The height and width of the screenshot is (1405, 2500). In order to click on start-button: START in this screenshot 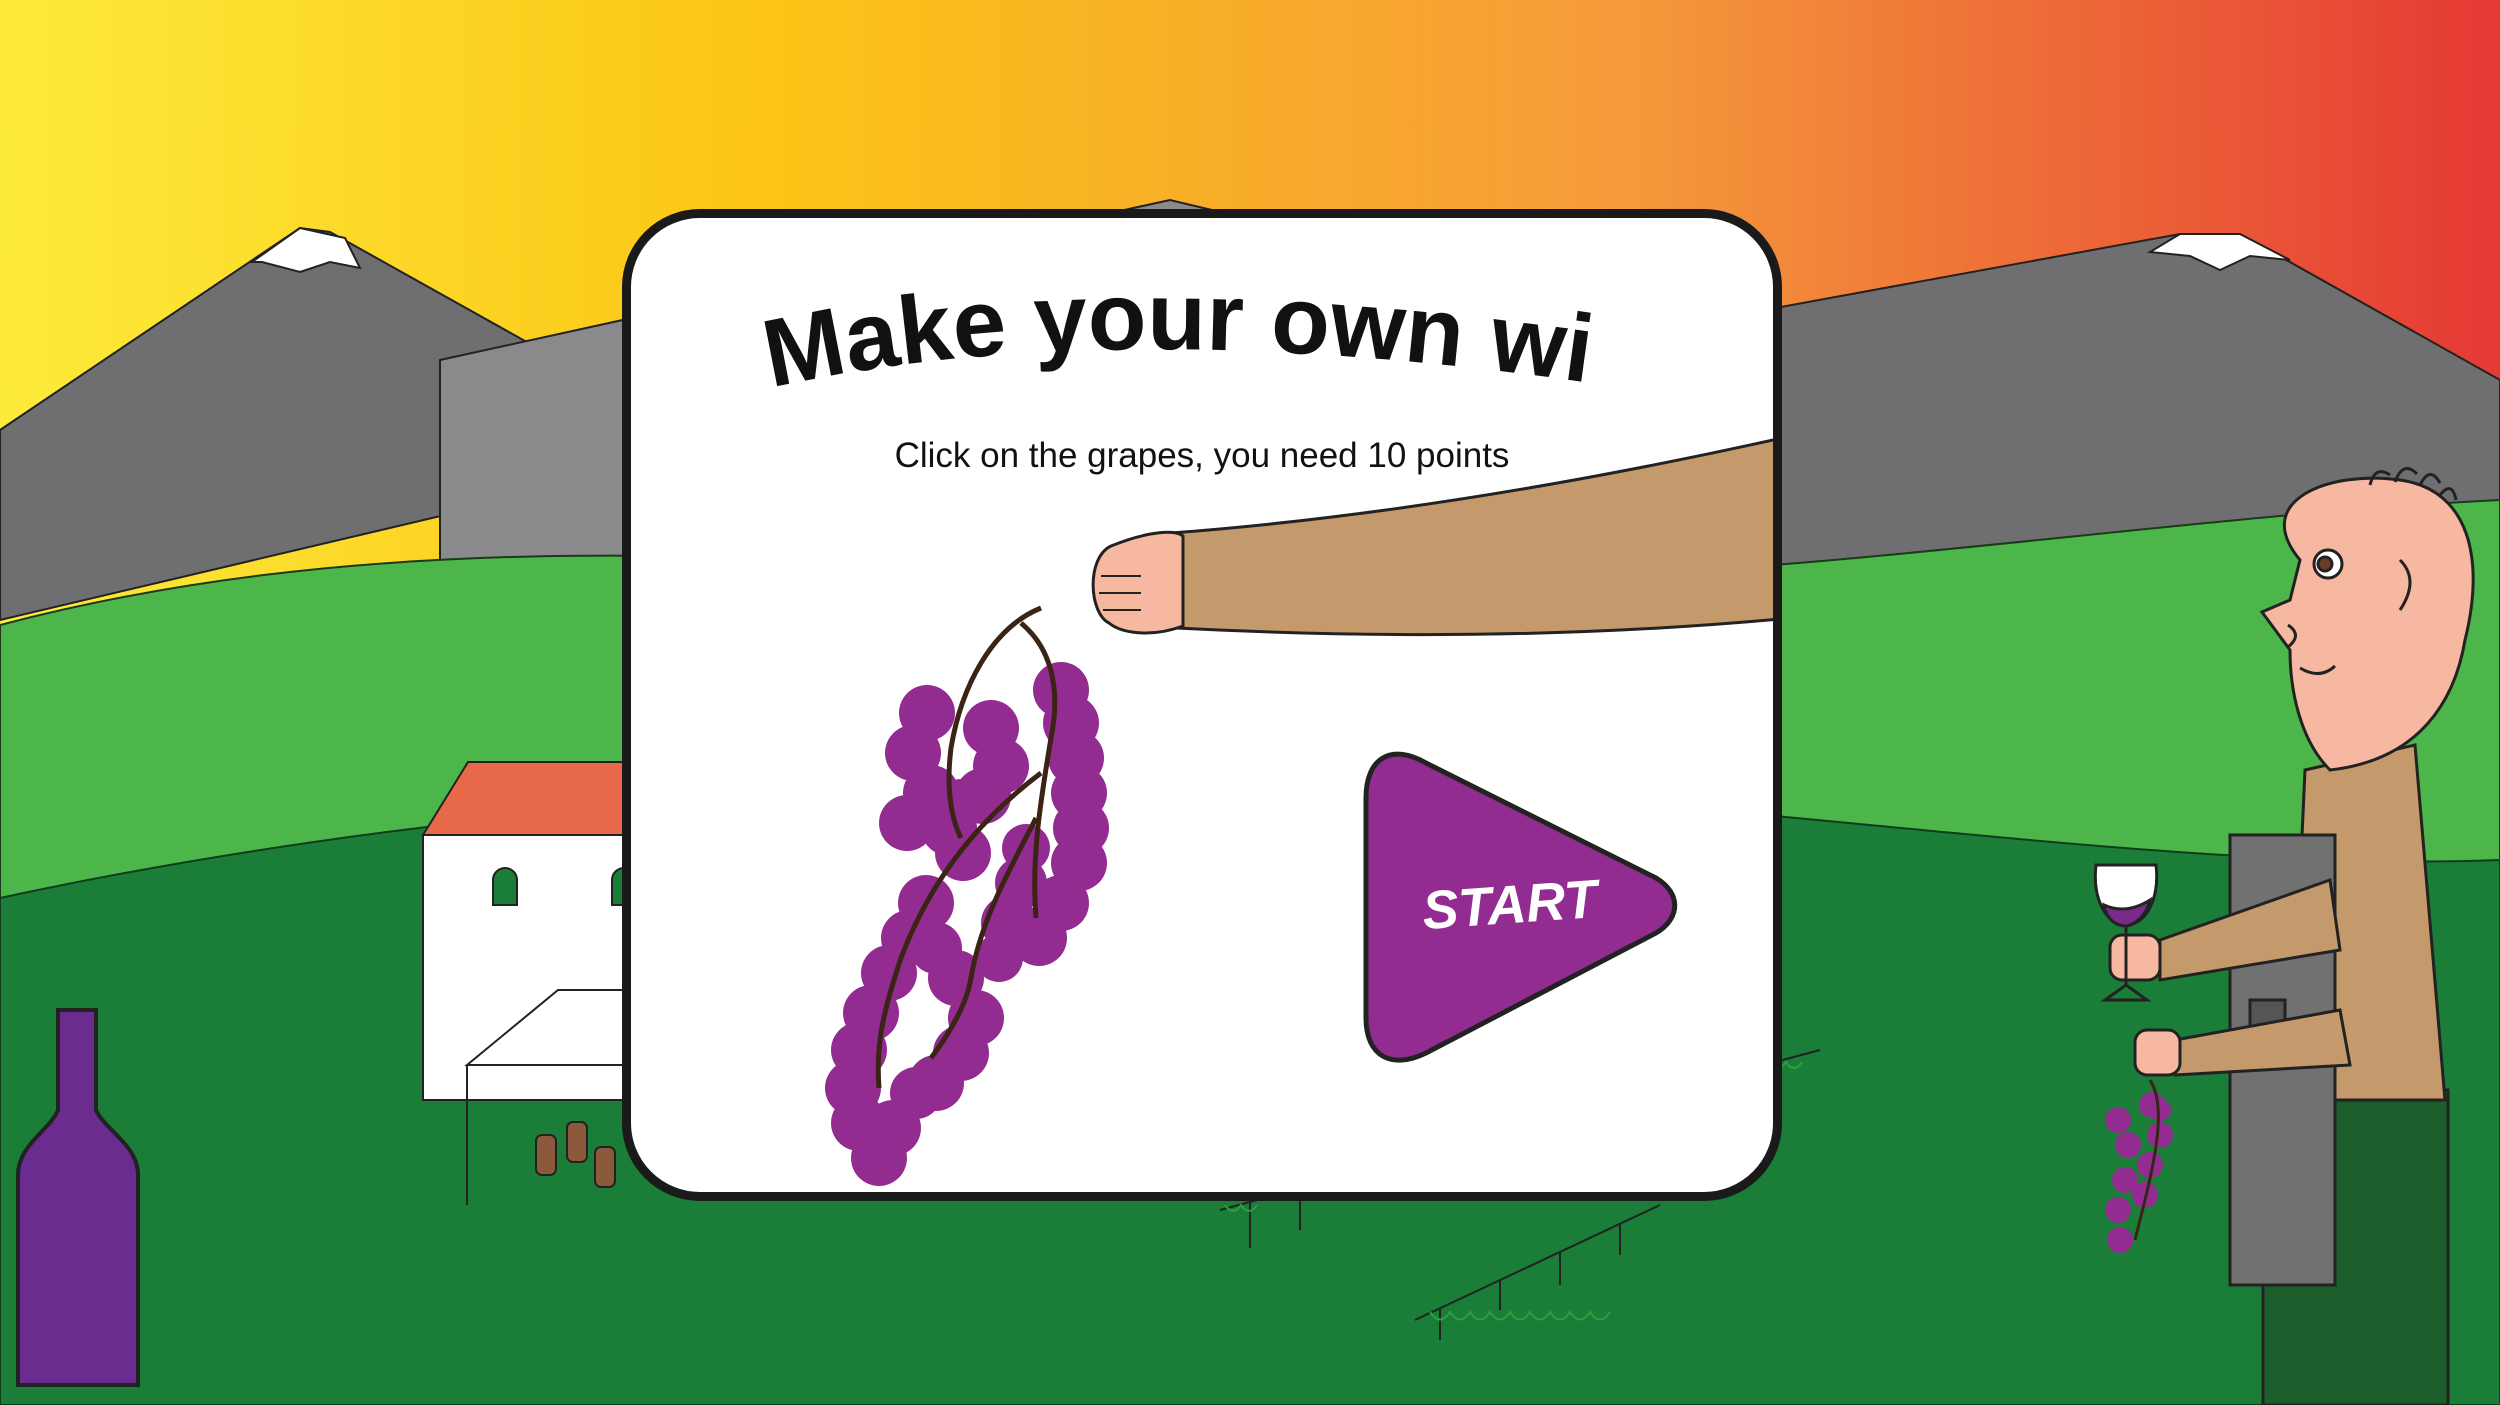, I will do `click(1520, 907)`.